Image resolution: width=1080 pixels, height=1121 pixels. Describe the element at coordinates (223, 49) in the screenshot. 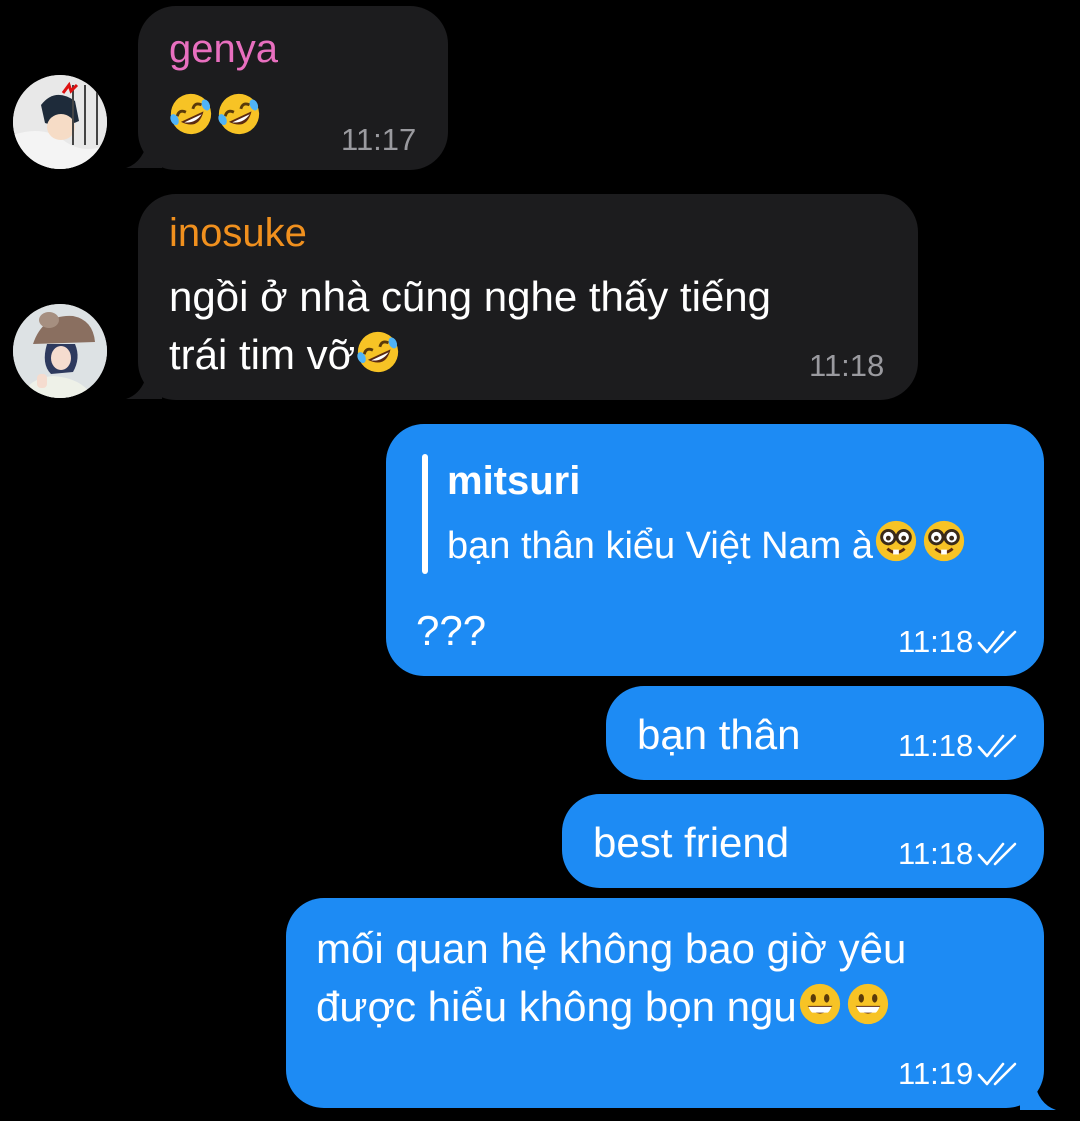

I see `sender-name: genya` at that location.